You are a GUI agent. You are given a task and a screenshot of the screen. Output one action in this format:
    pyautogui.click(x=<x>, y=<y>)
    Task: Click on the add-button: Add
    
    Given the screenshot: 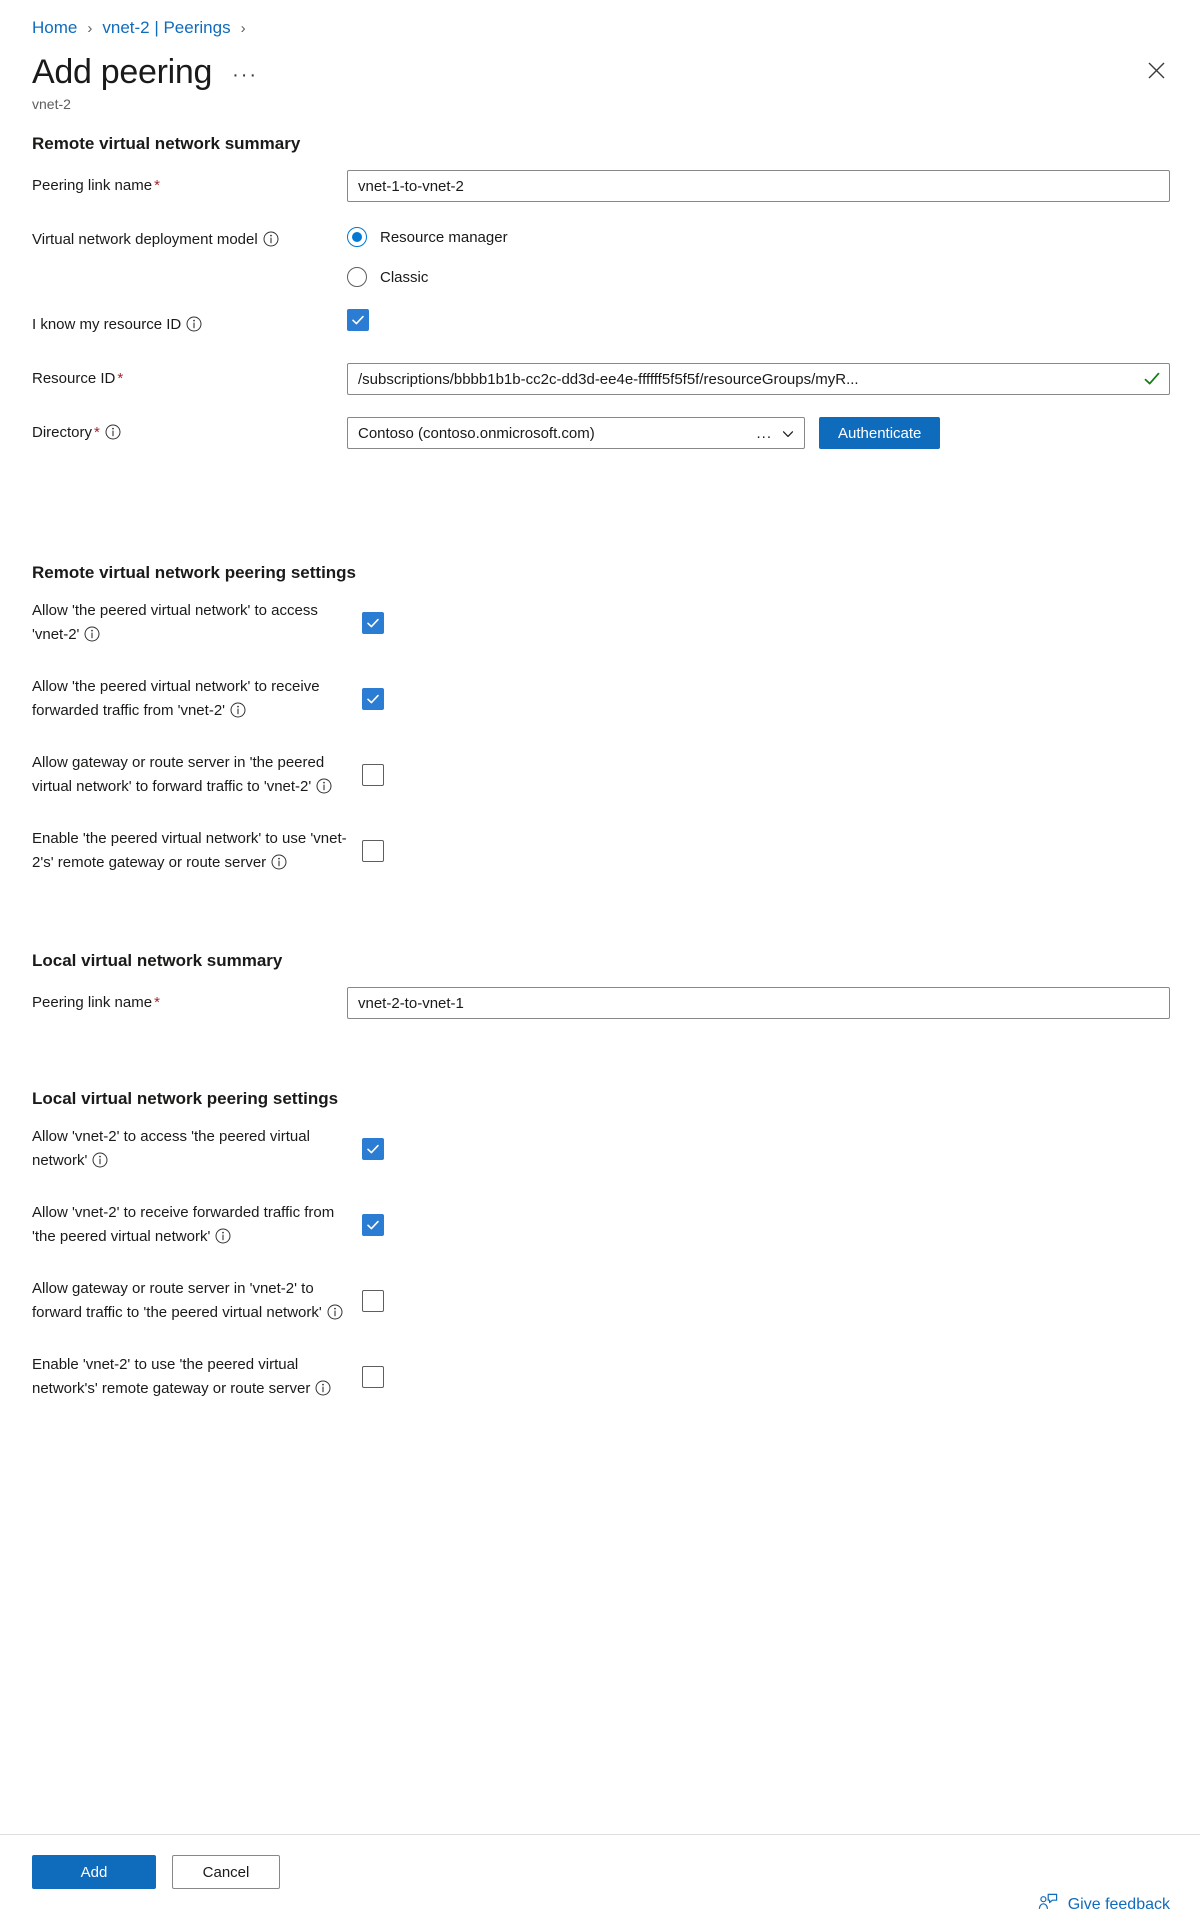 What is the action you would take?
    pyautogui.click(x=94, y=1872)
    